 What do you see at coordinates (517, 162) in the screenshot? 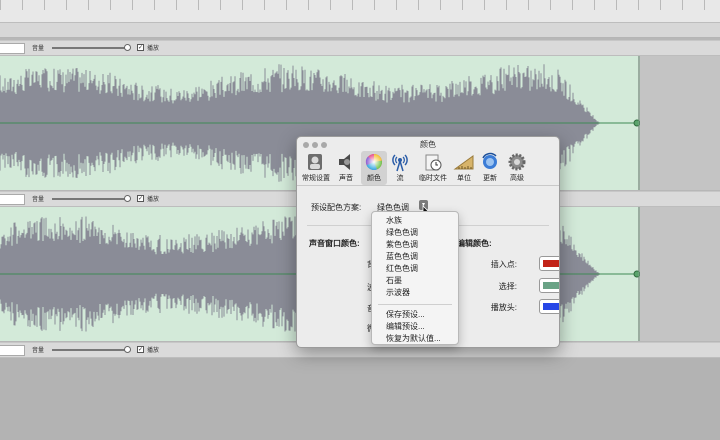
I see `gear-icon` at bounding box center [517, 162].